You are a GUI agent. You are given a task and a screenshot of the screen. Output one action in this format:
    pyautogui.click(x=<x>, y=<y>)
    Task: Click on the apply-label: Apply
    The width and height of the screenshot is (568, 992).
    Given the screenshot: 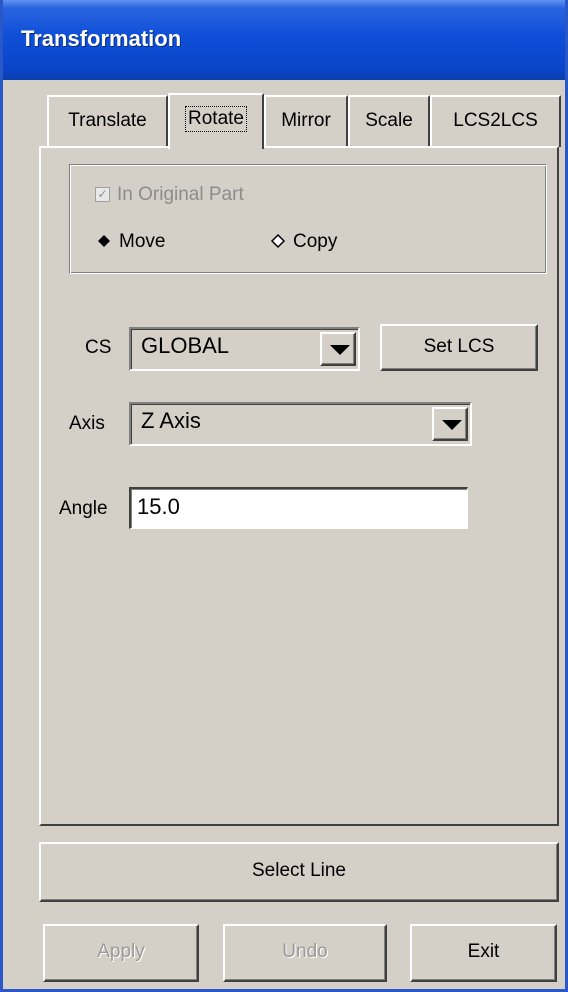 What is the action you would take?
    pyautogui.click(x=121, y=951)
    